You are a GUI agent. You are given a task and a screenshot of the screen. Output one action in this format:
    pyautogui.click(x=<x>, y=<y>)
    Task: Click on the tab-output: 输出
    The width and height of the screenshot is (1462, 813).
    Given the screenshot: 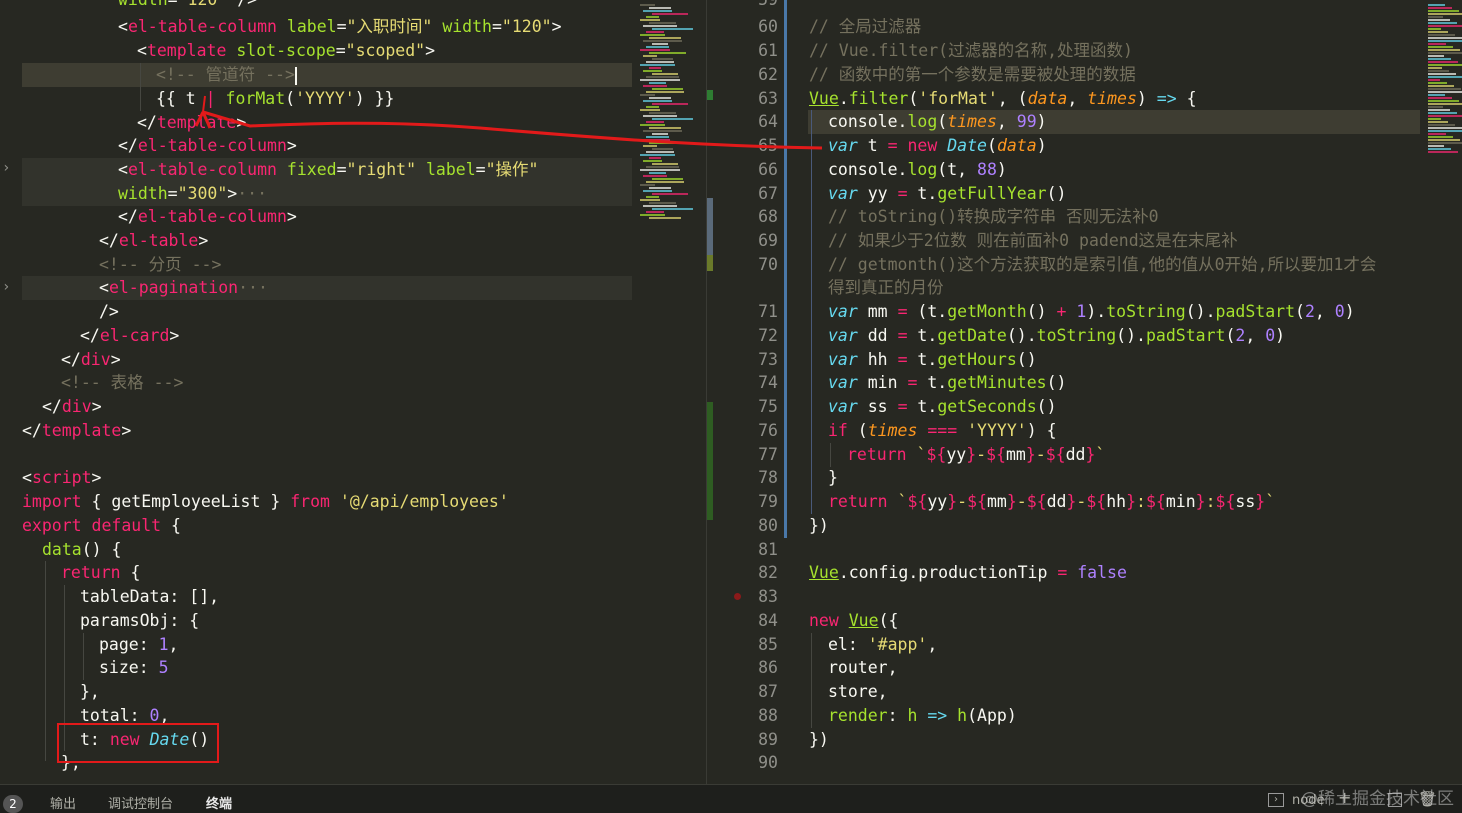 What is the action you would take?
    pyautogui.click(x=63, y=802)
    